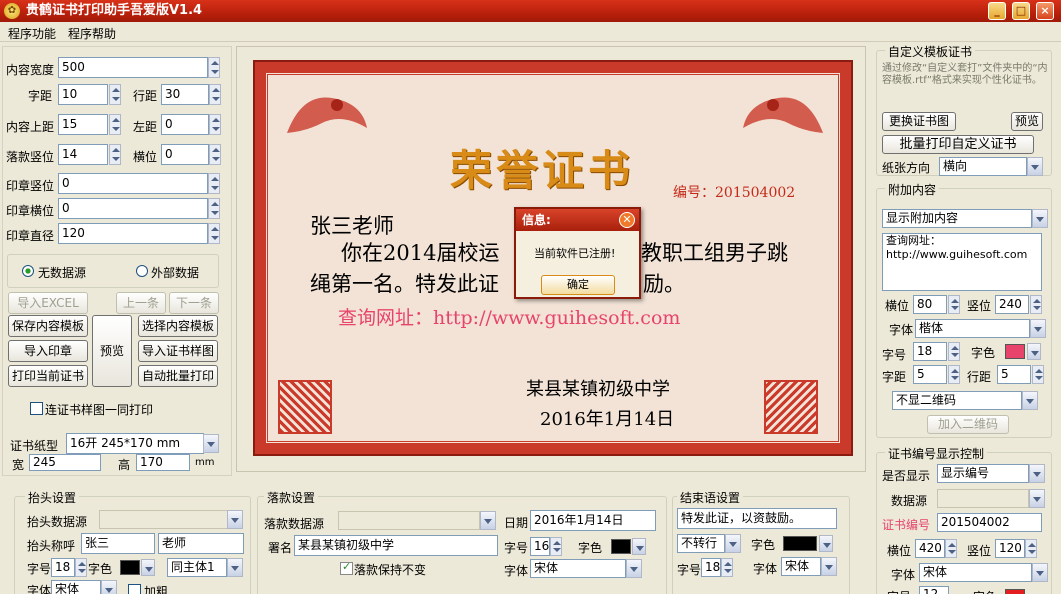 Image resolution: width=1061 pixels, height=594 pixels. What do you see at coordinates (727, 567) in the screenshot?
I see `closing-size-spinner` at bounding box center [727, 567].